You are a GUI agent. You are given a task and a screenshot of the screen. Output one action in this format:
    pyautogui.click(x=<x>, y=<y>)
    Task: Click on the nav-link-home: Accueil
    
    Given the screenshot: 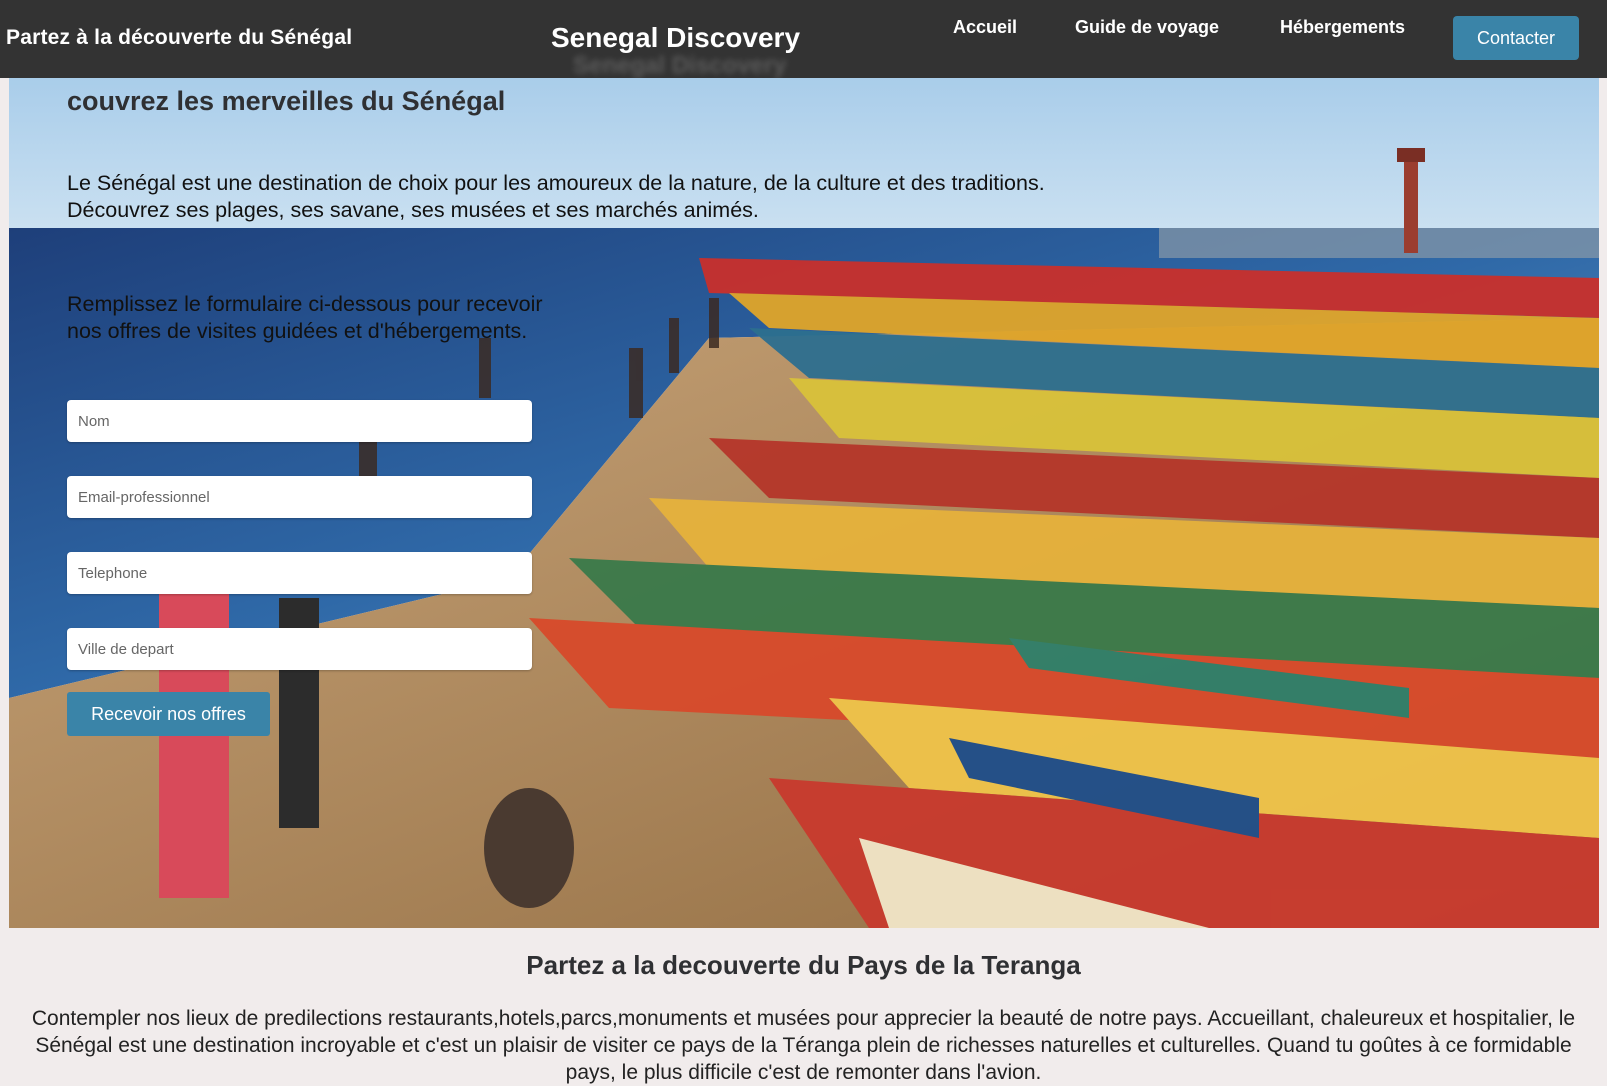 What is the action you would take?
    pyautogui.click(x=985, y=27)
    